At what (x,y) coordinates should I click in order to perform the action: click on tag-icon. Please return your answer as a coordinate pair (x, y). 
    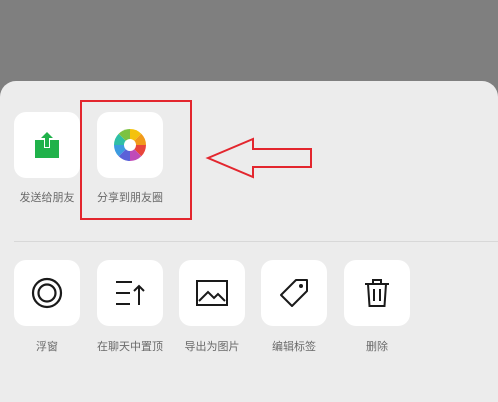
    Looking at the image, I should click on (294, 293).